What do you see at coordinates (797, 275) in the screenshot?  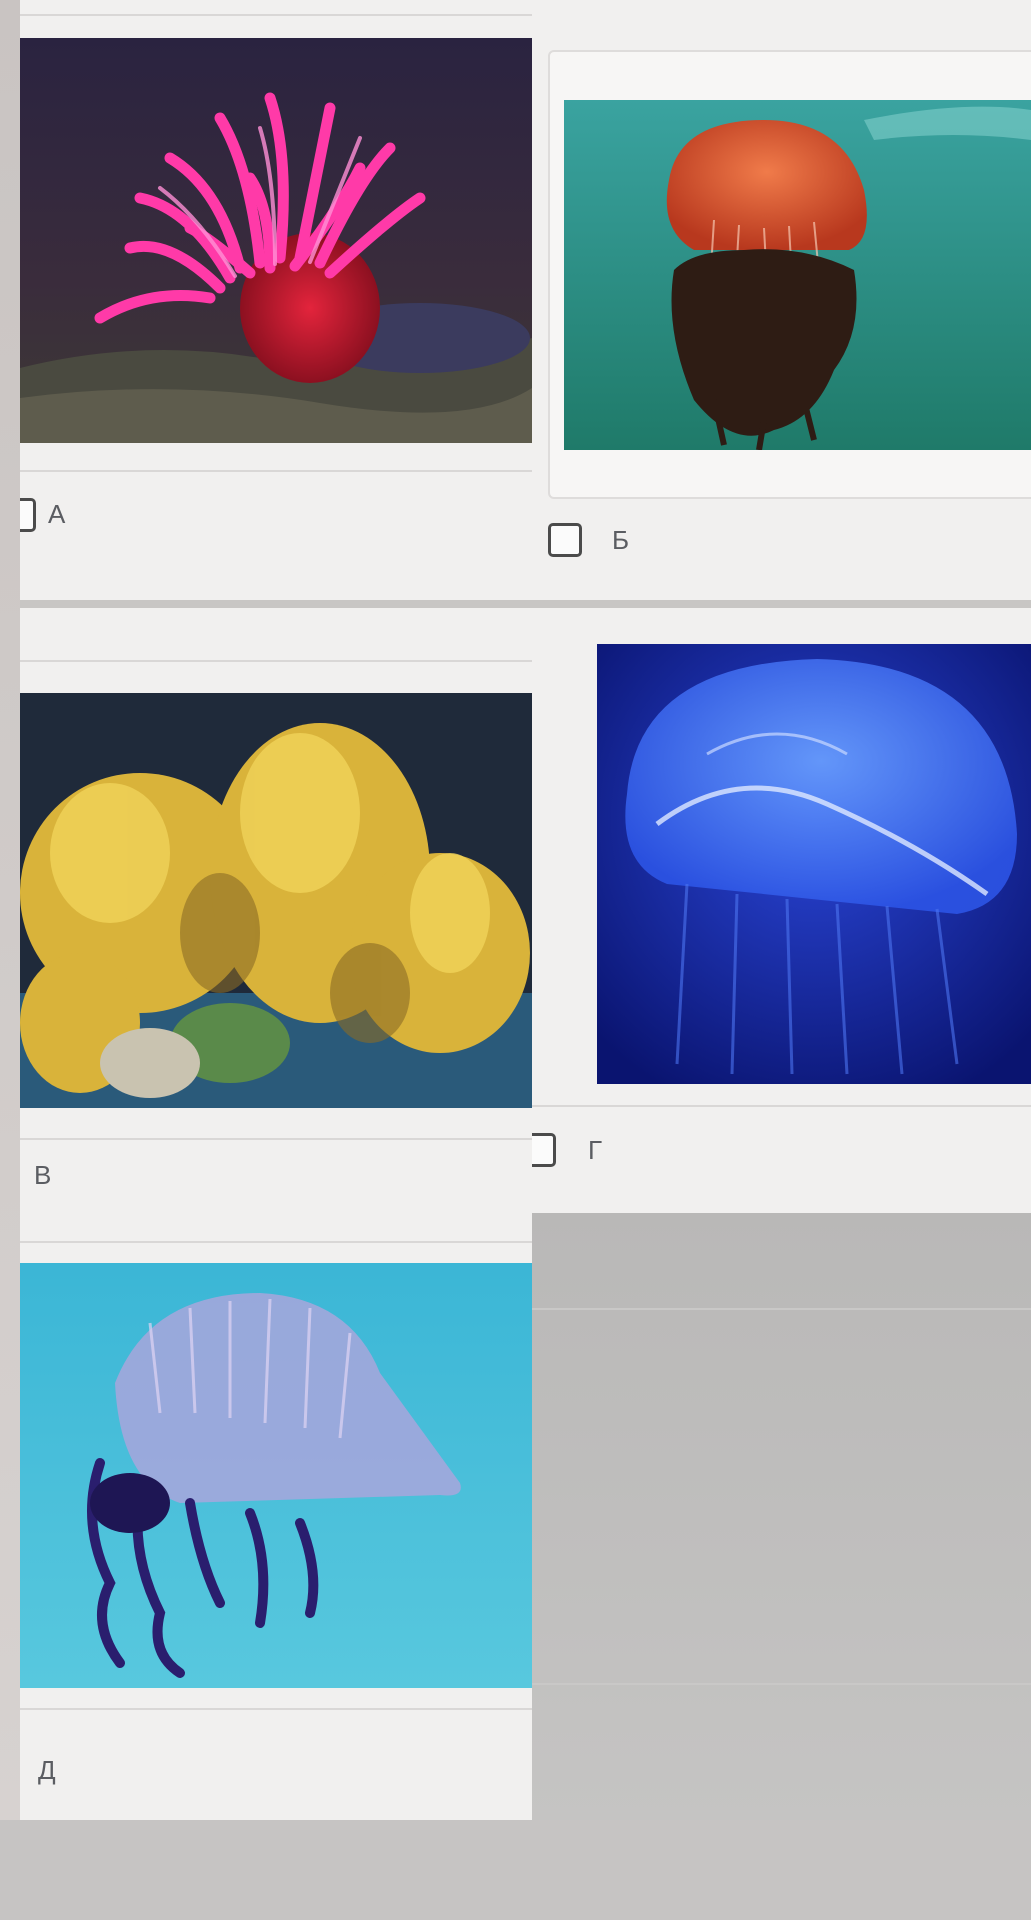 I see `lions-mane-jellyfish-image` at bounding box center [797, 275].